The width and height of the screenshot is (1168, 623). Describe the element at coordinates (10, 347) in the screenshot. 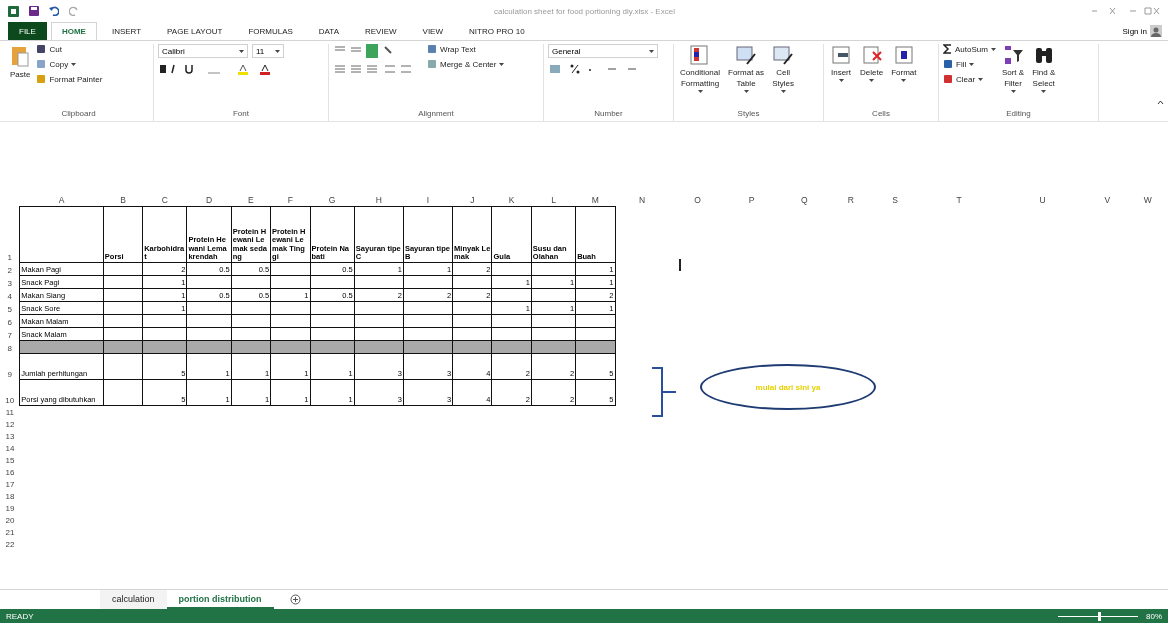

I see `row-number: 8` at that location.